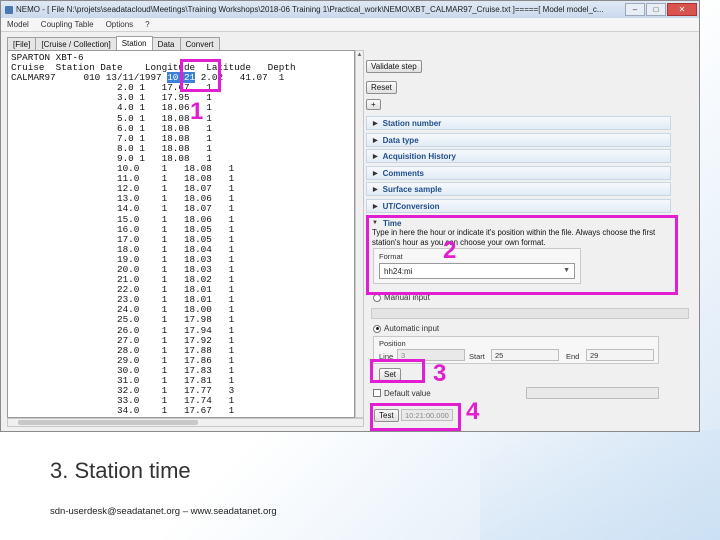  I want to click on tab-station: Station, so click(134, 43).